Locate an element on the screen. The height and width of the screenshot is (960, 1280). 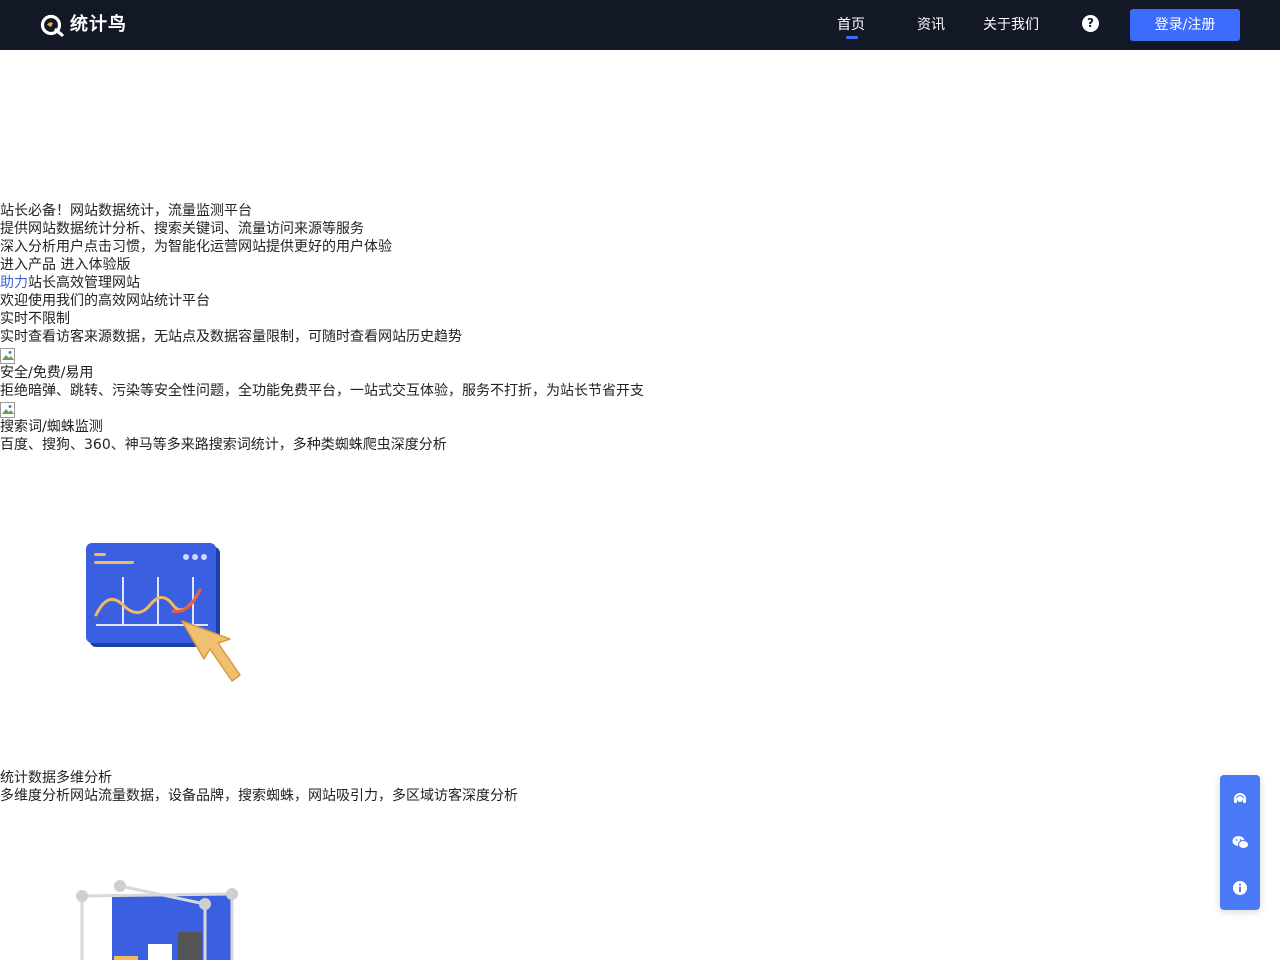
top-navbar: 统计鸟 首页 资讯 关于我们 ? 登录/注册 is located at coordinates (640, 25).